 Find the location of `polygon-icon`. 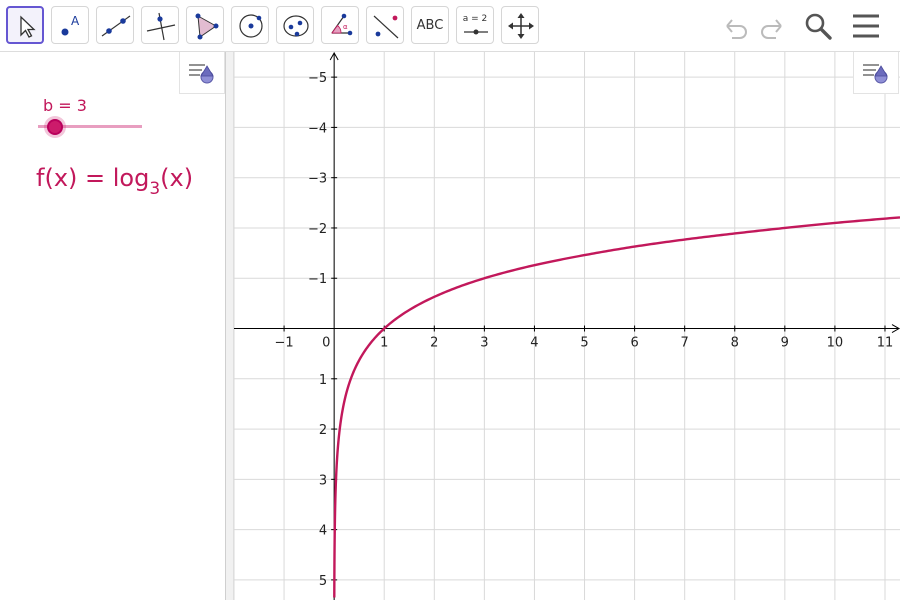

polygon-icon is located at coordinates (207, 26).